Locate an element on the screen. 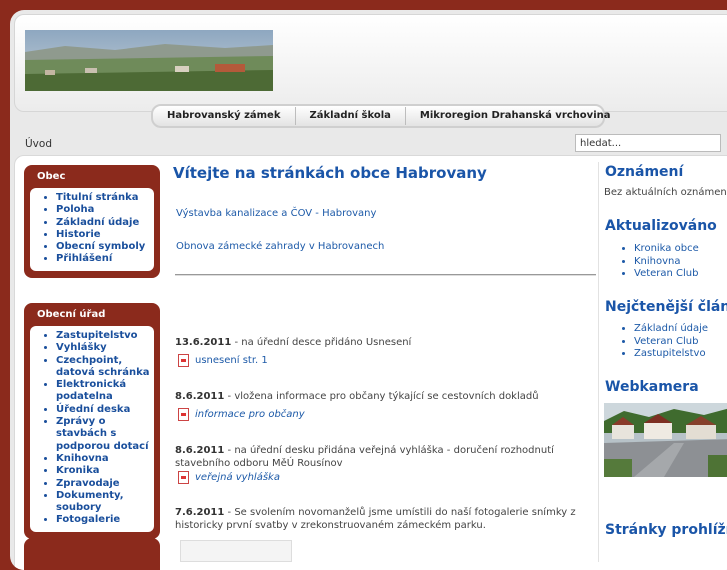  attachment-informace: informace pro občany is located at coordinates (241, 414).